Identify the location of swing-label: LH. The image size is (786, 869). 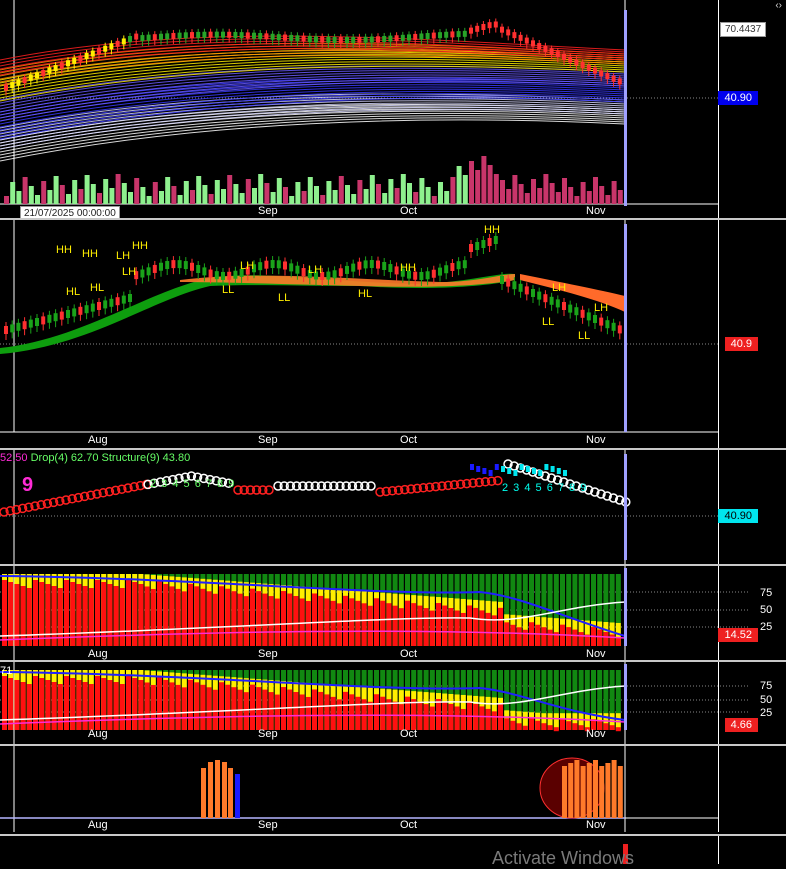
(247, 266).